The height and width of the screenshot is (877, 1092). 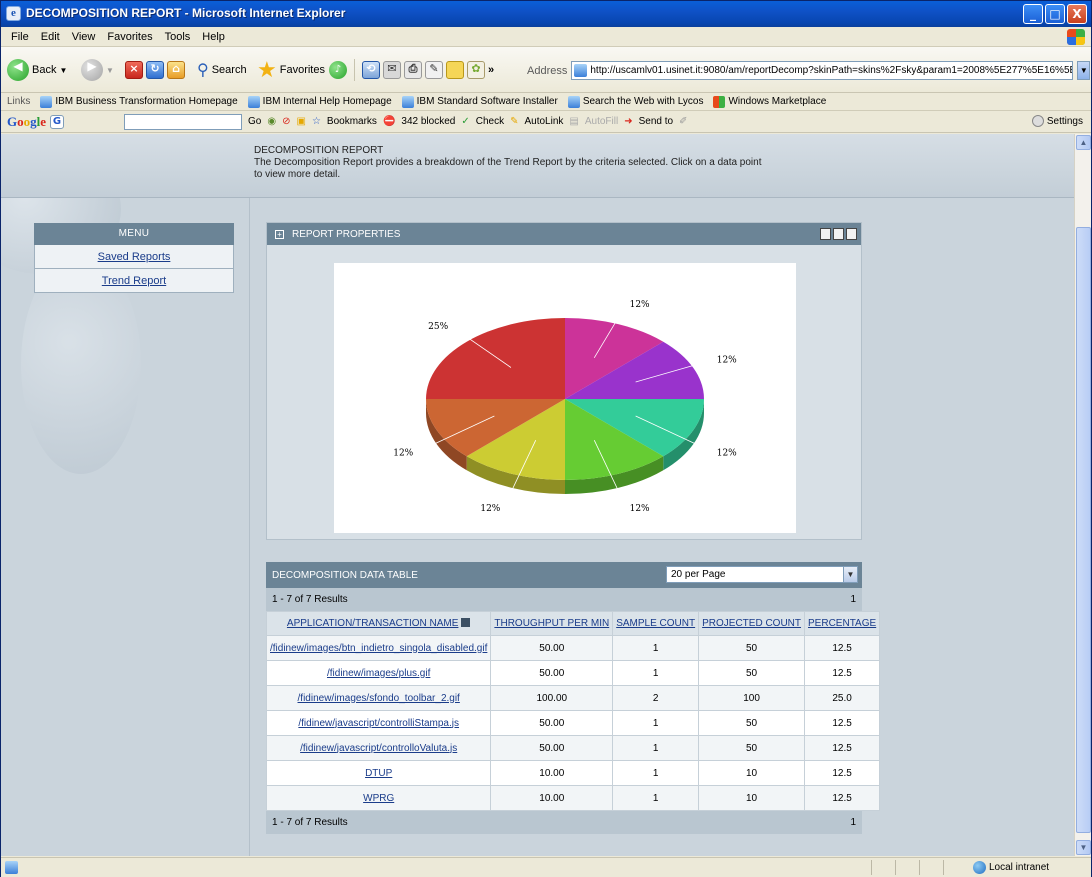 What do you see at coordinates (1037, 121) in the screenshot?
I see `settings-icon` at bounding box center [1037, 121].